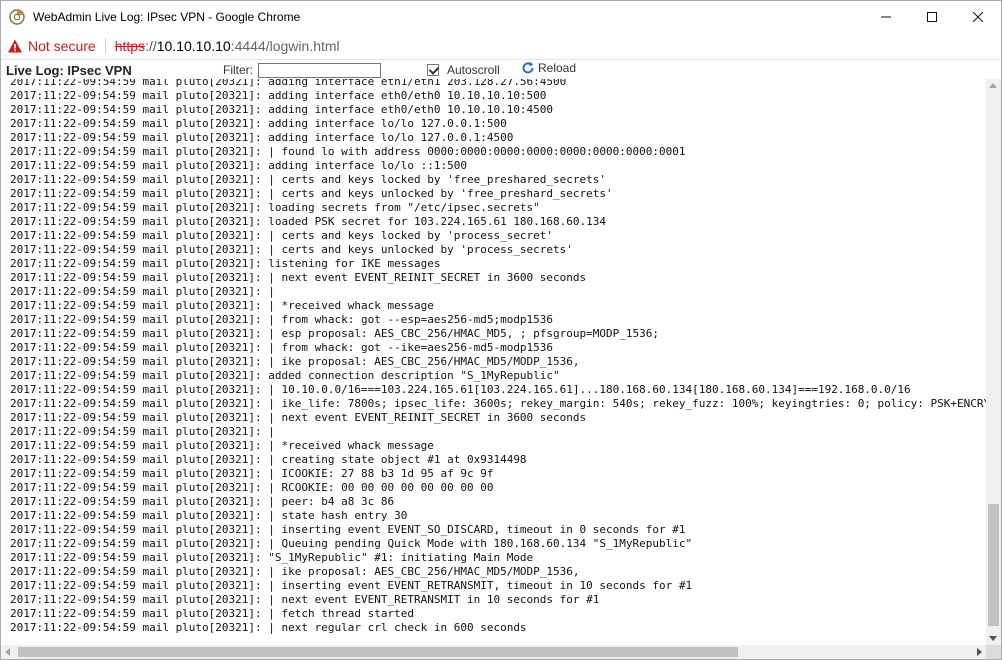 The height and width of the screenshot is (660, 1002). I want to click on horizontal-scroll-thumb, so click(378, 652).